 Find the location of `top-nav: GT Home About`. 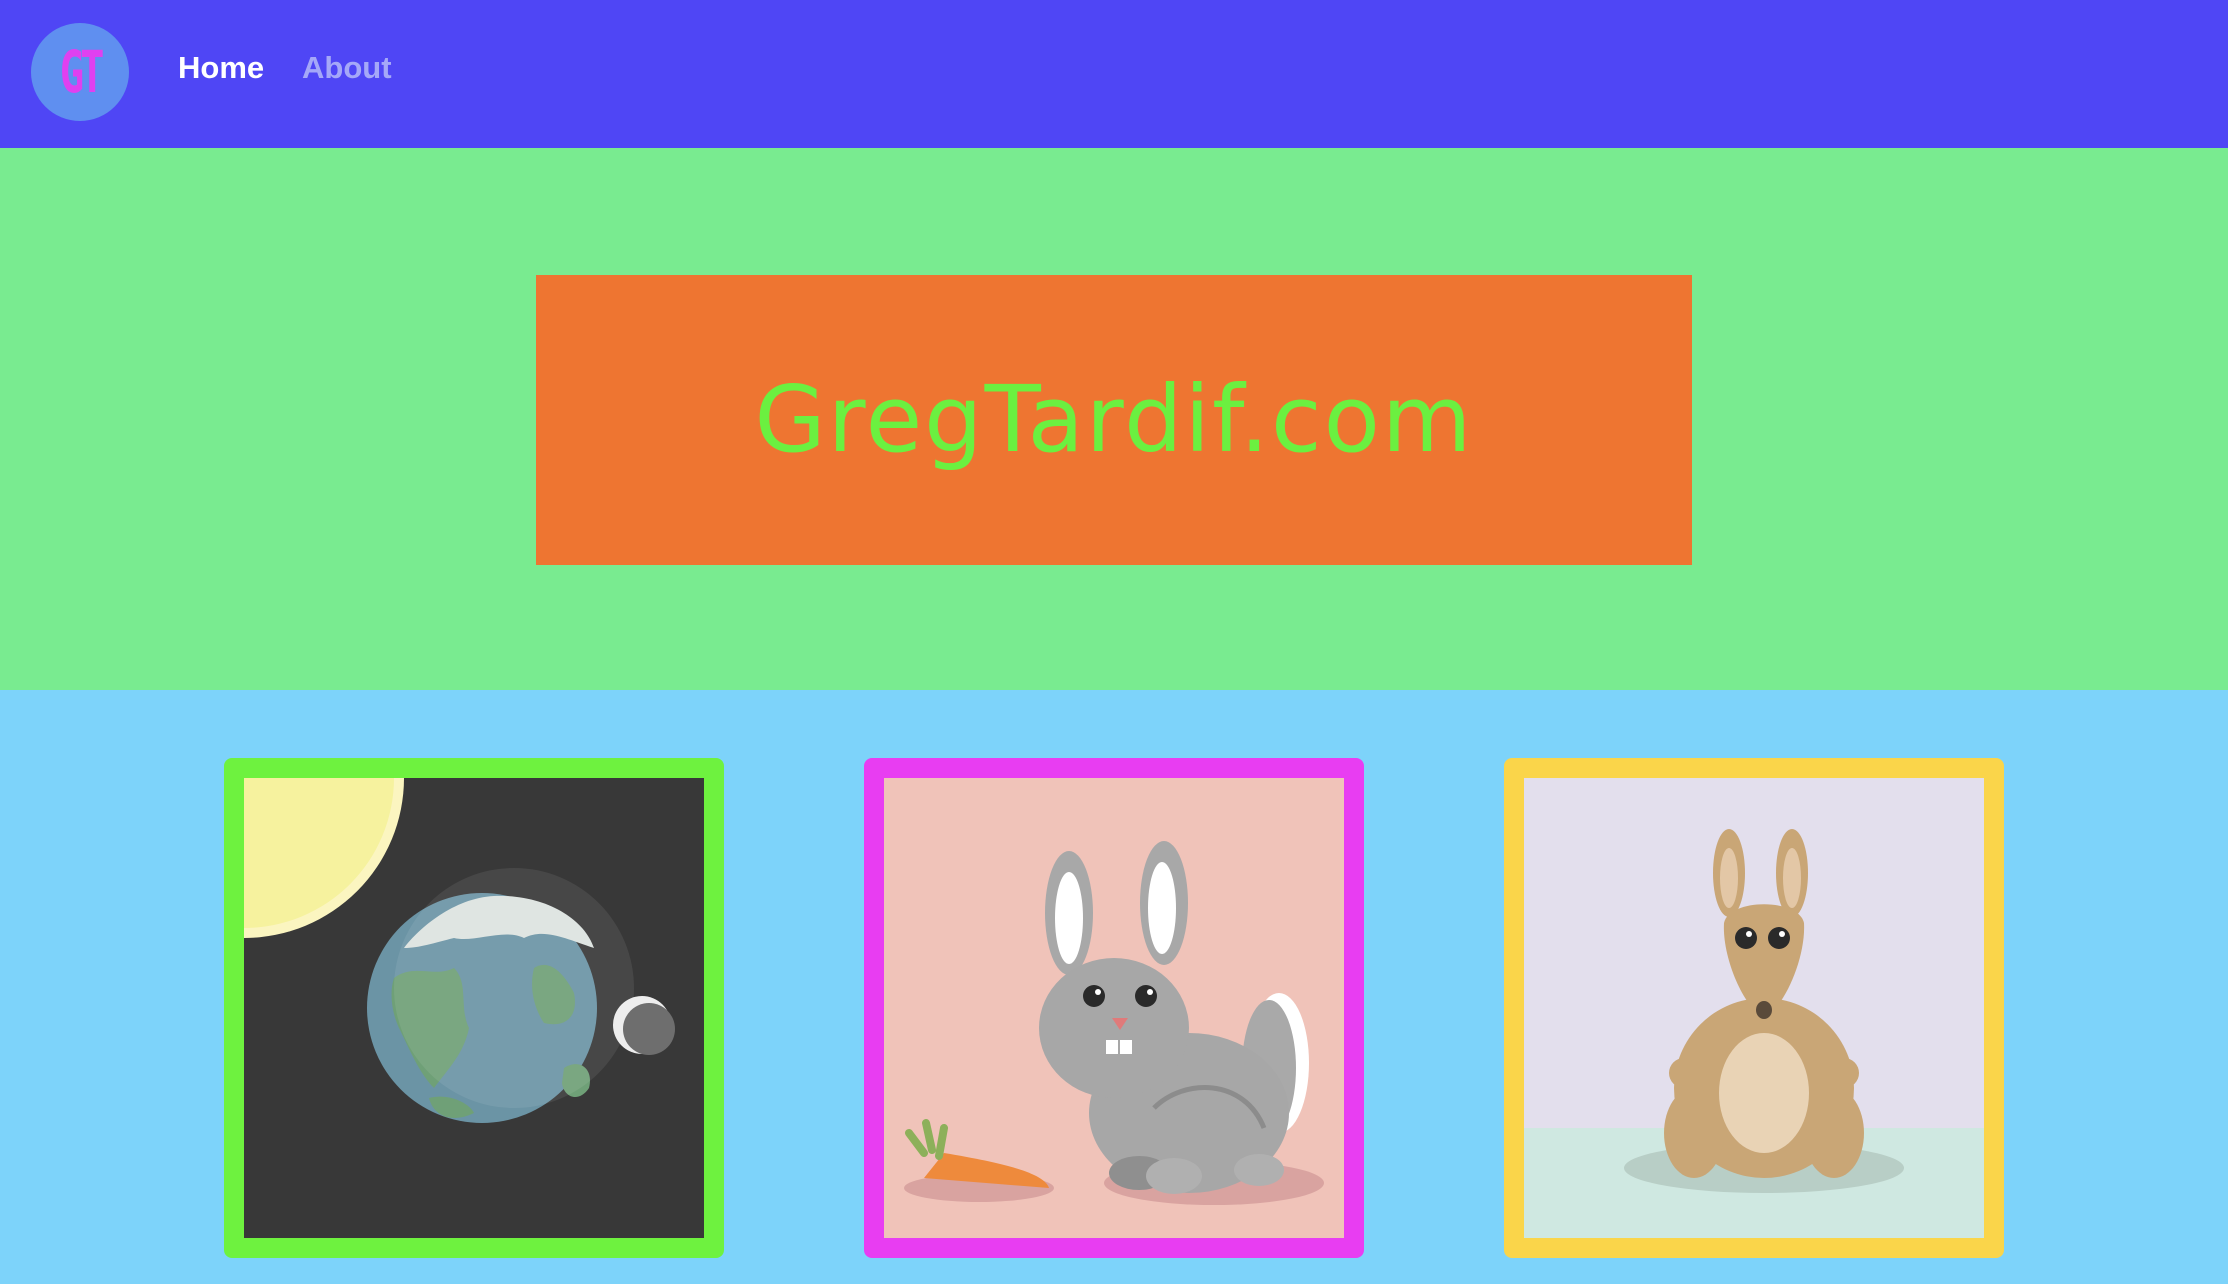

top-nav: GT Home About is located at coordinates (1114, 74).